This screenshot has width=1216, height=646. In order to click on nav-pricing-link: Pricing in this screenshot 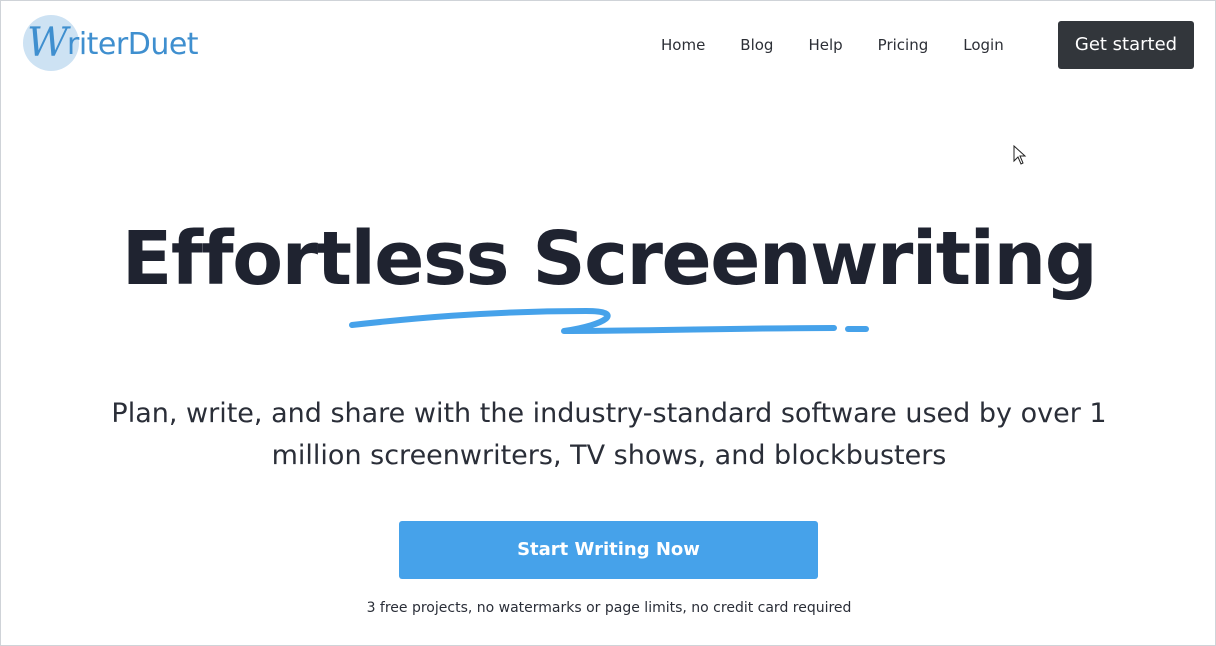, I will do `click(903, 45)`.